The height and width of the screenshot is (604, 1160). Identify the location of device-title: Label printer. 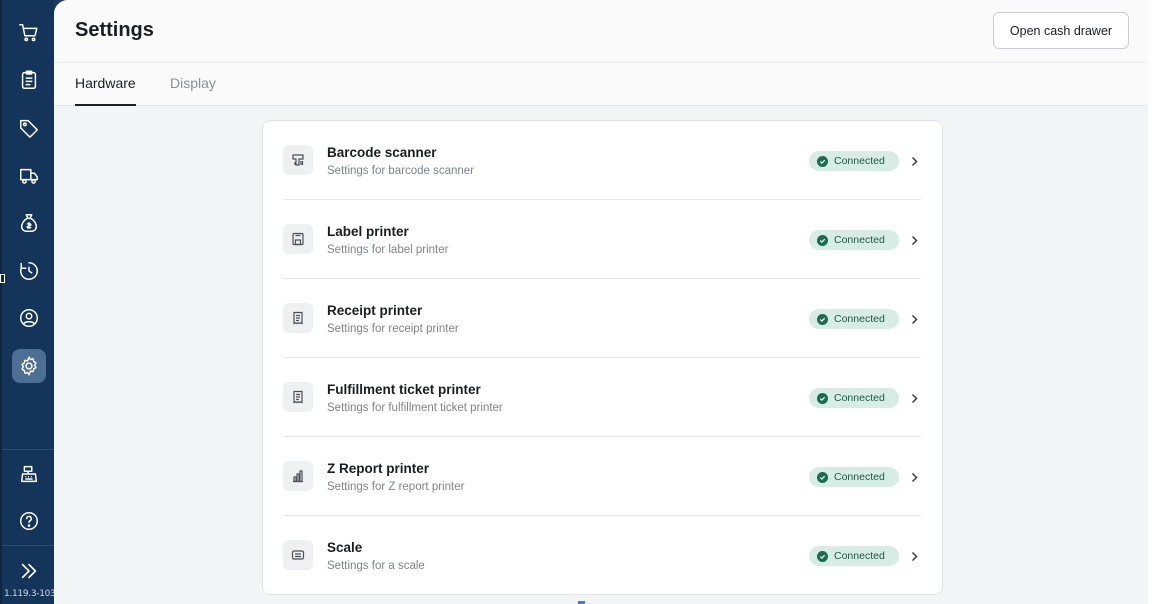
(368, 231).